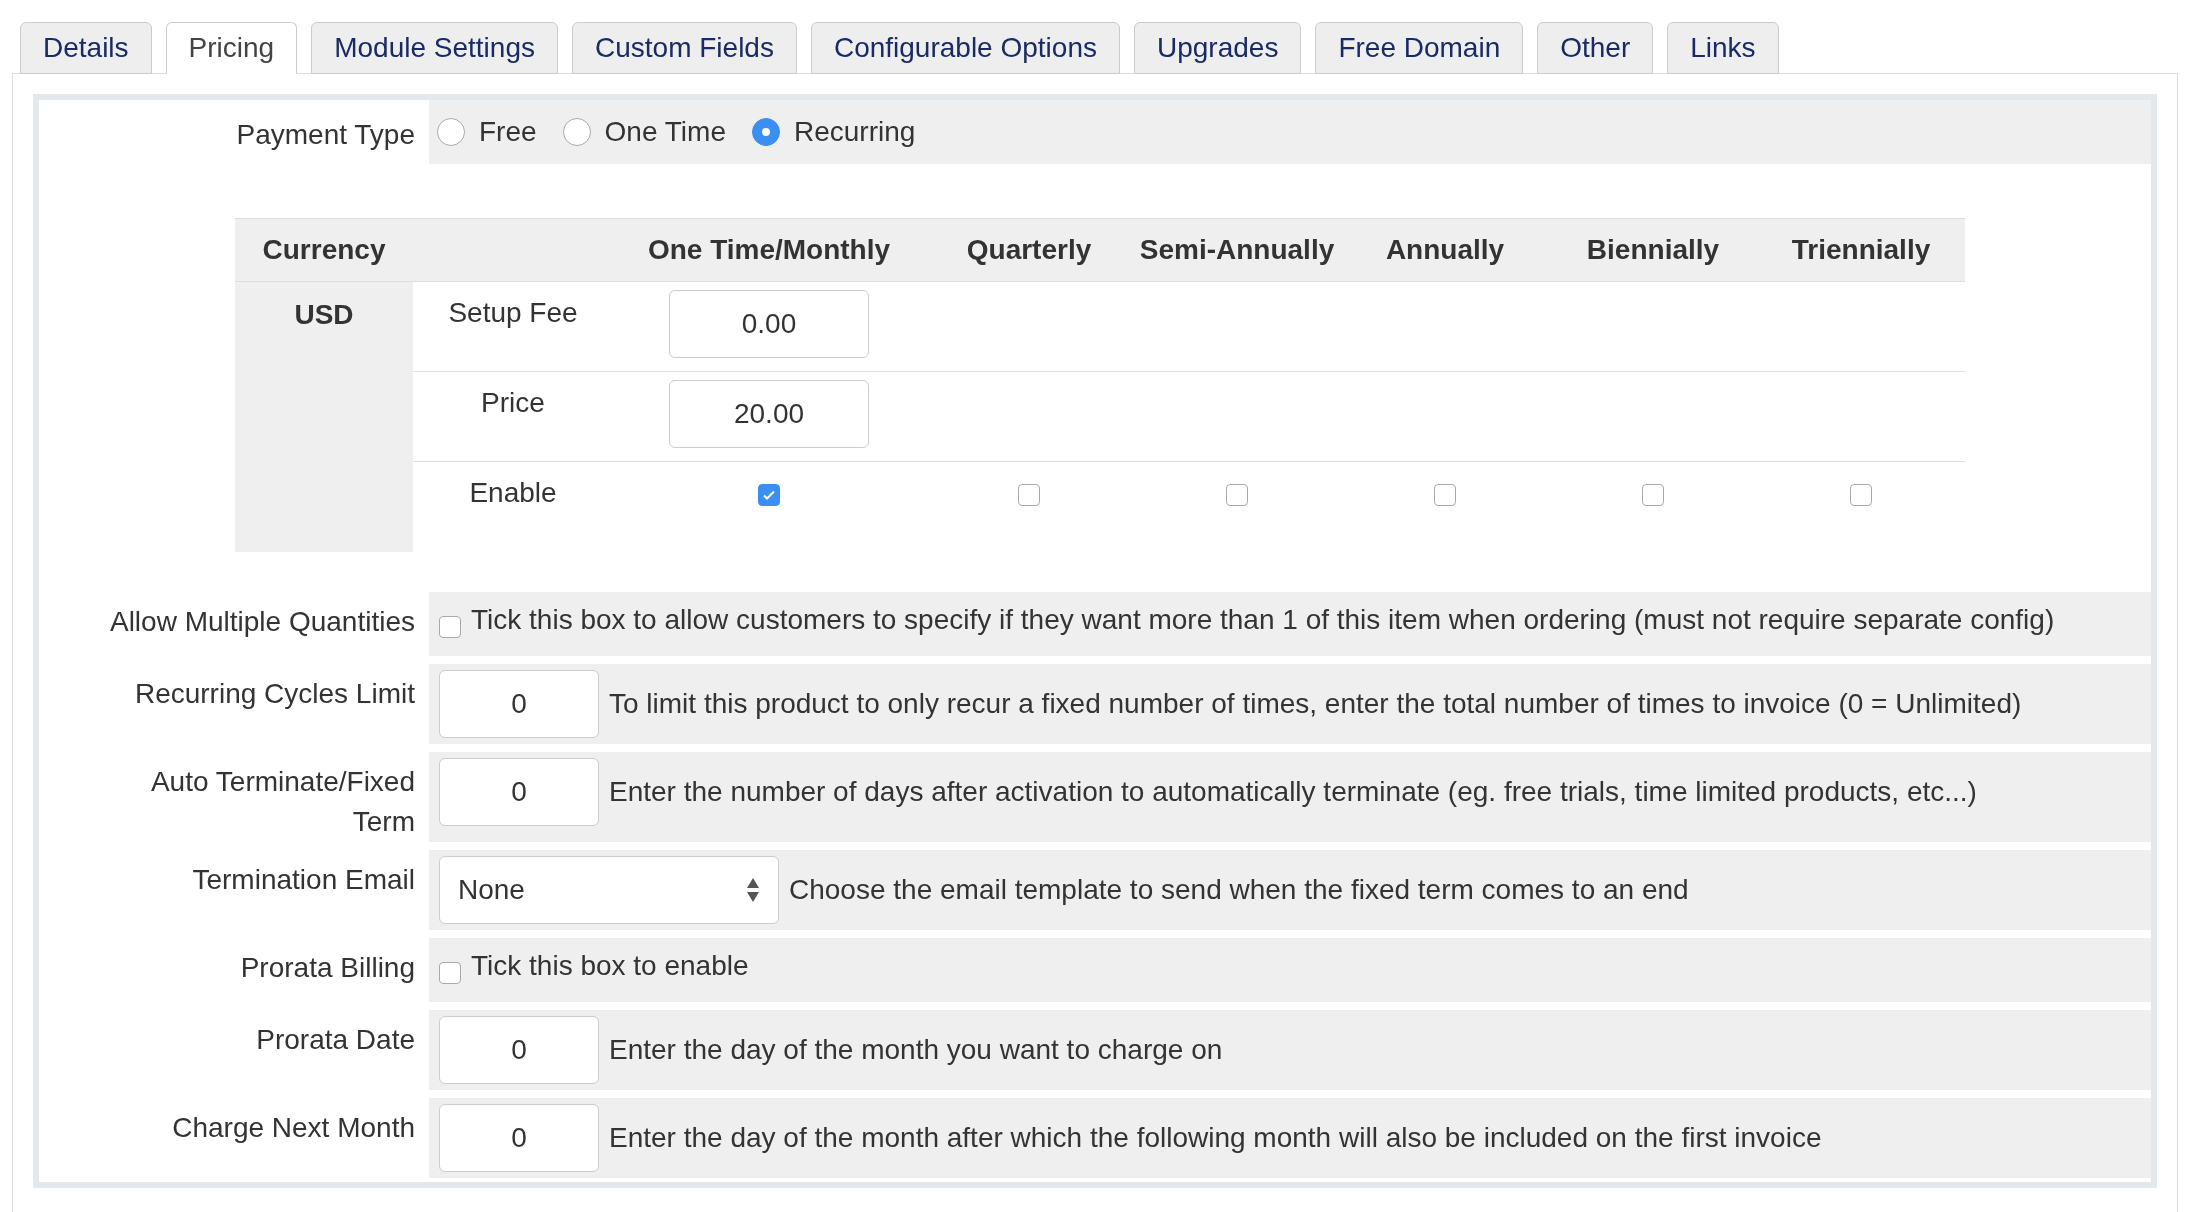 The image size is (2190, 1212). What do you see at coordinates (1029, 250) in the screenshot?
I see `column-header: Quarterly` at bounding box center [1029, 250].